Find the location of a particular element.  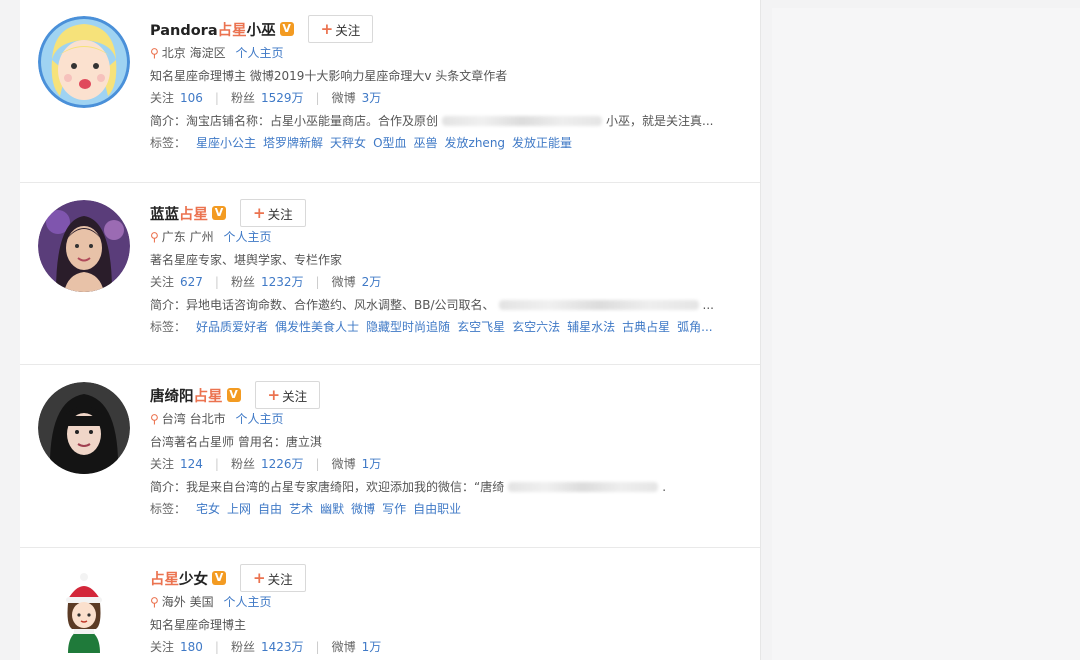

description: 知名星座命理博主 微博2019十大影响力星座命理大v 头条文章作者 is located at coordinates (329, 75).